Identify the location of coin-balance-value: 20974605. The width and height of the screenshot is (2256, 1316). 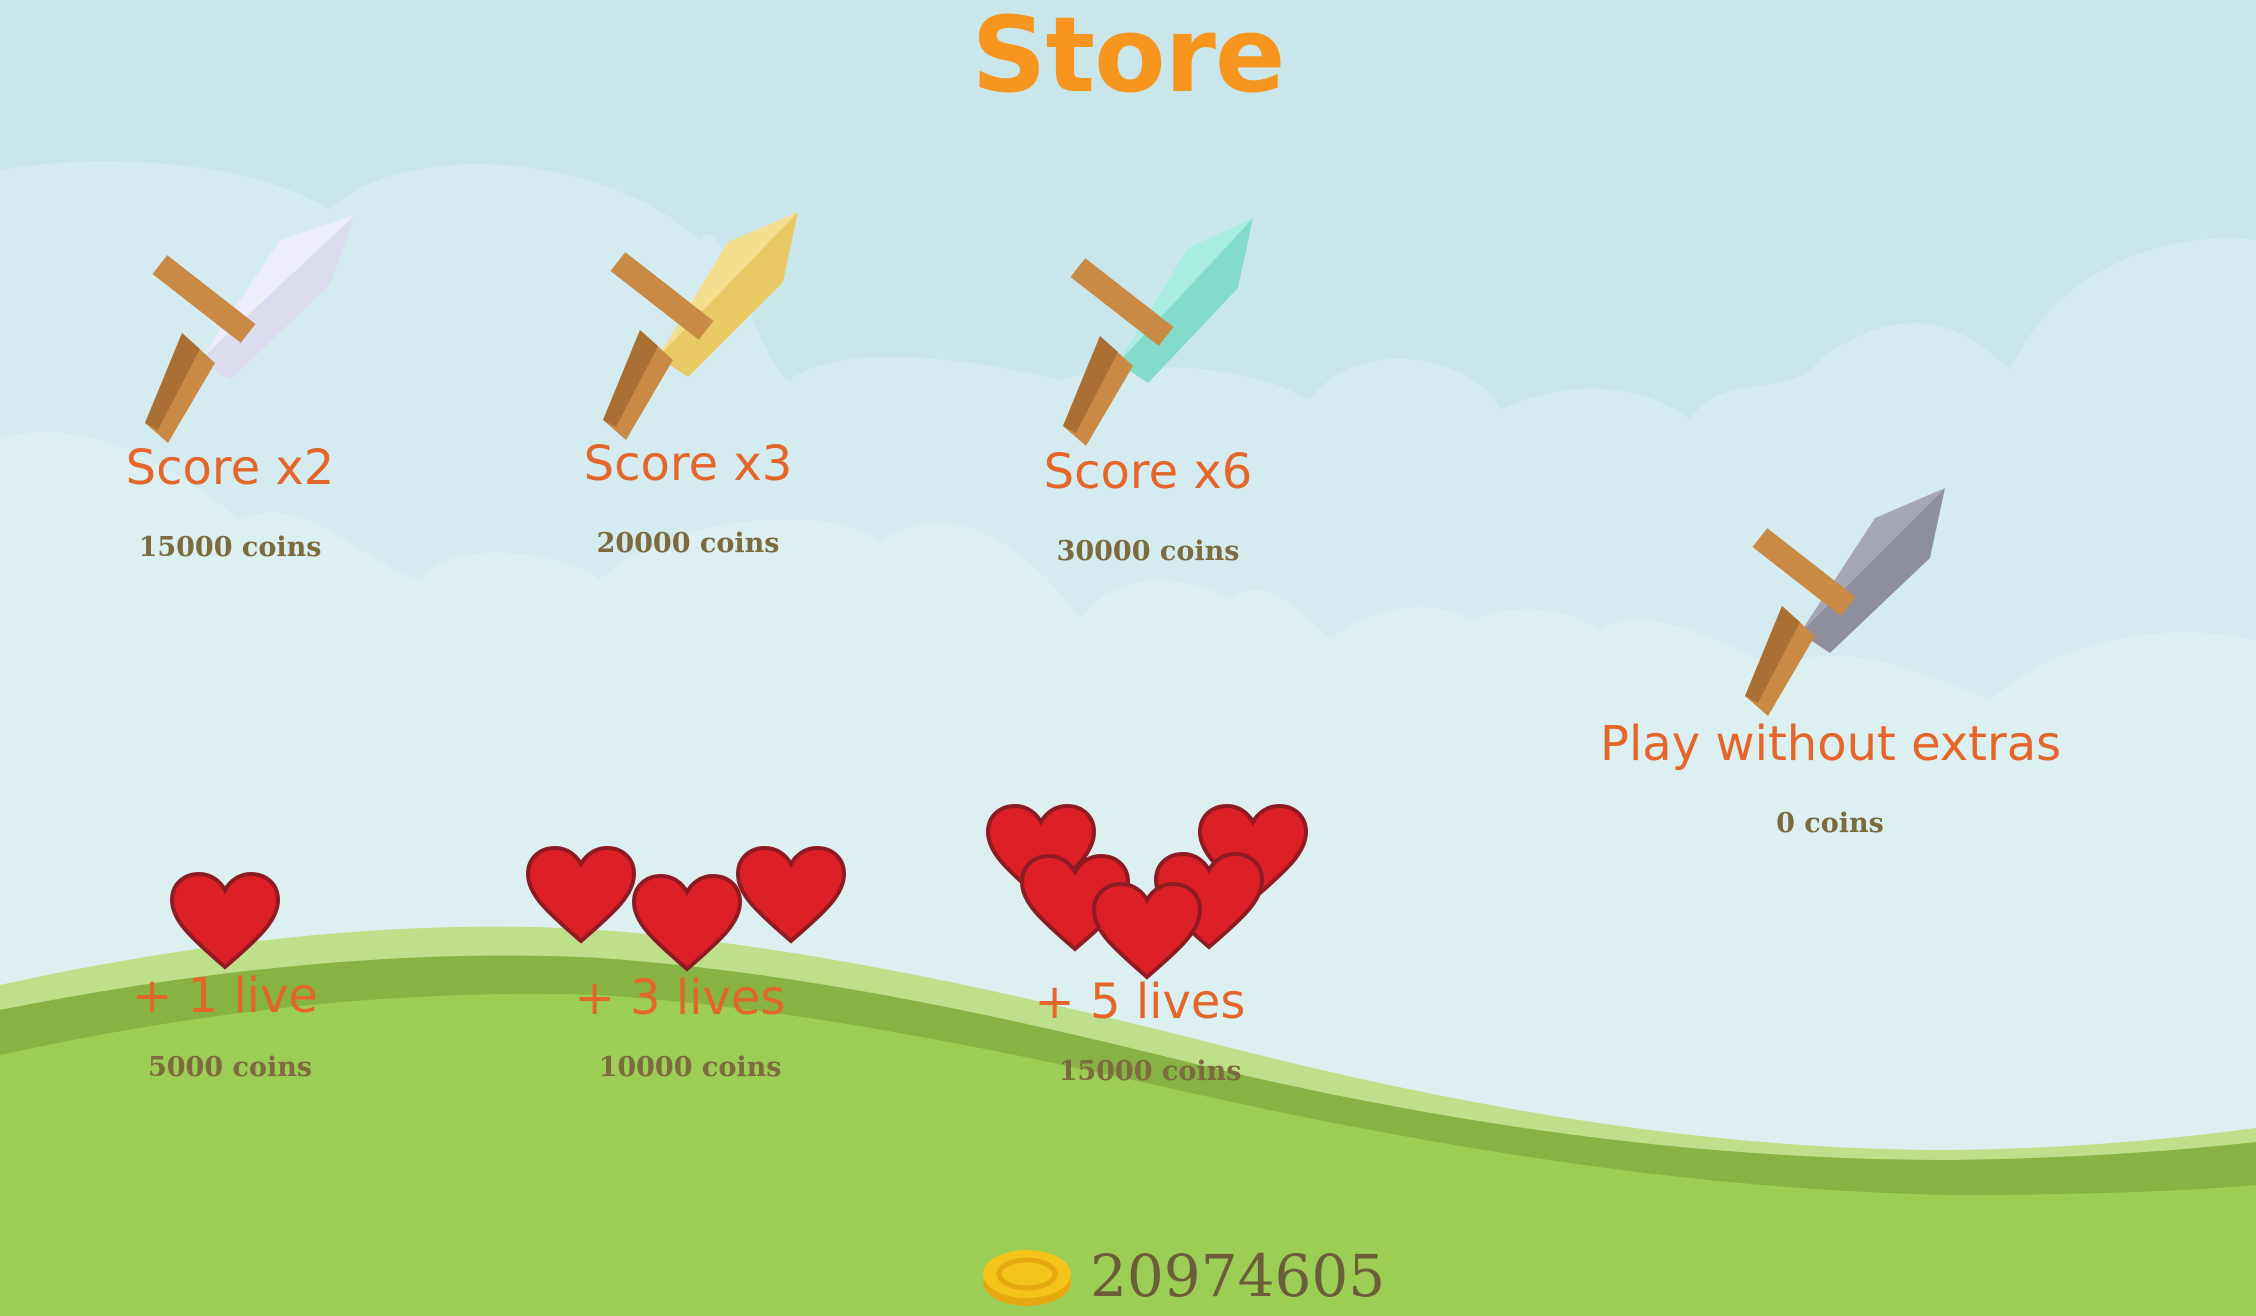
(1238, 1276).